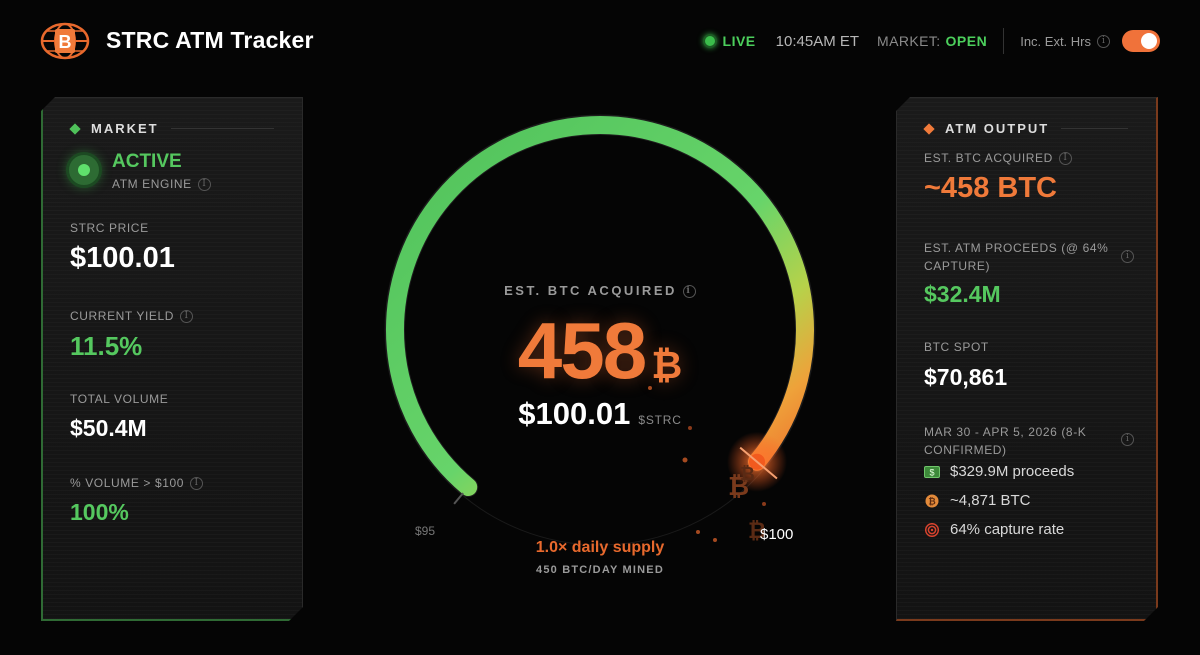 The image size is (1200, 655). Describe the element at coordinates (204, 184) in the screenshot. I see `engine-info-icon: i` at that location.